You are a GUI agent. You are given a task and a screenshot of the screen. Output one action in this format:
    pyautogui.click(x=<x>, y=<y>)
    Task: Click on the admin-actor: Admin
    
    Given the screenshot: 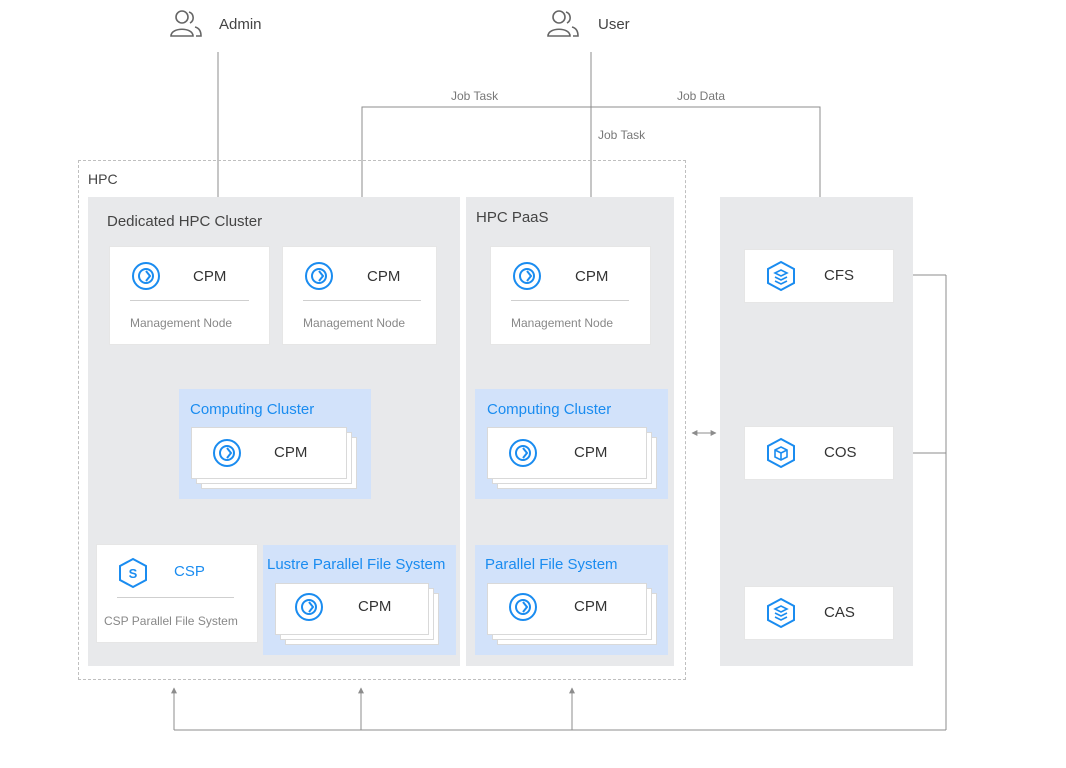 What is the action you would take?
    pyautogui.click(x=228, y=25)
    